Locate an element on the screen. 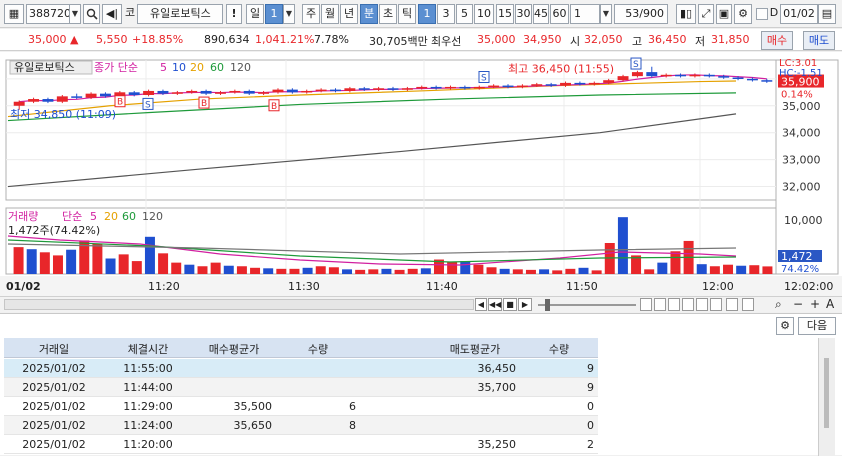  layout-icon: ▦ is located at coordinates (14, 14).